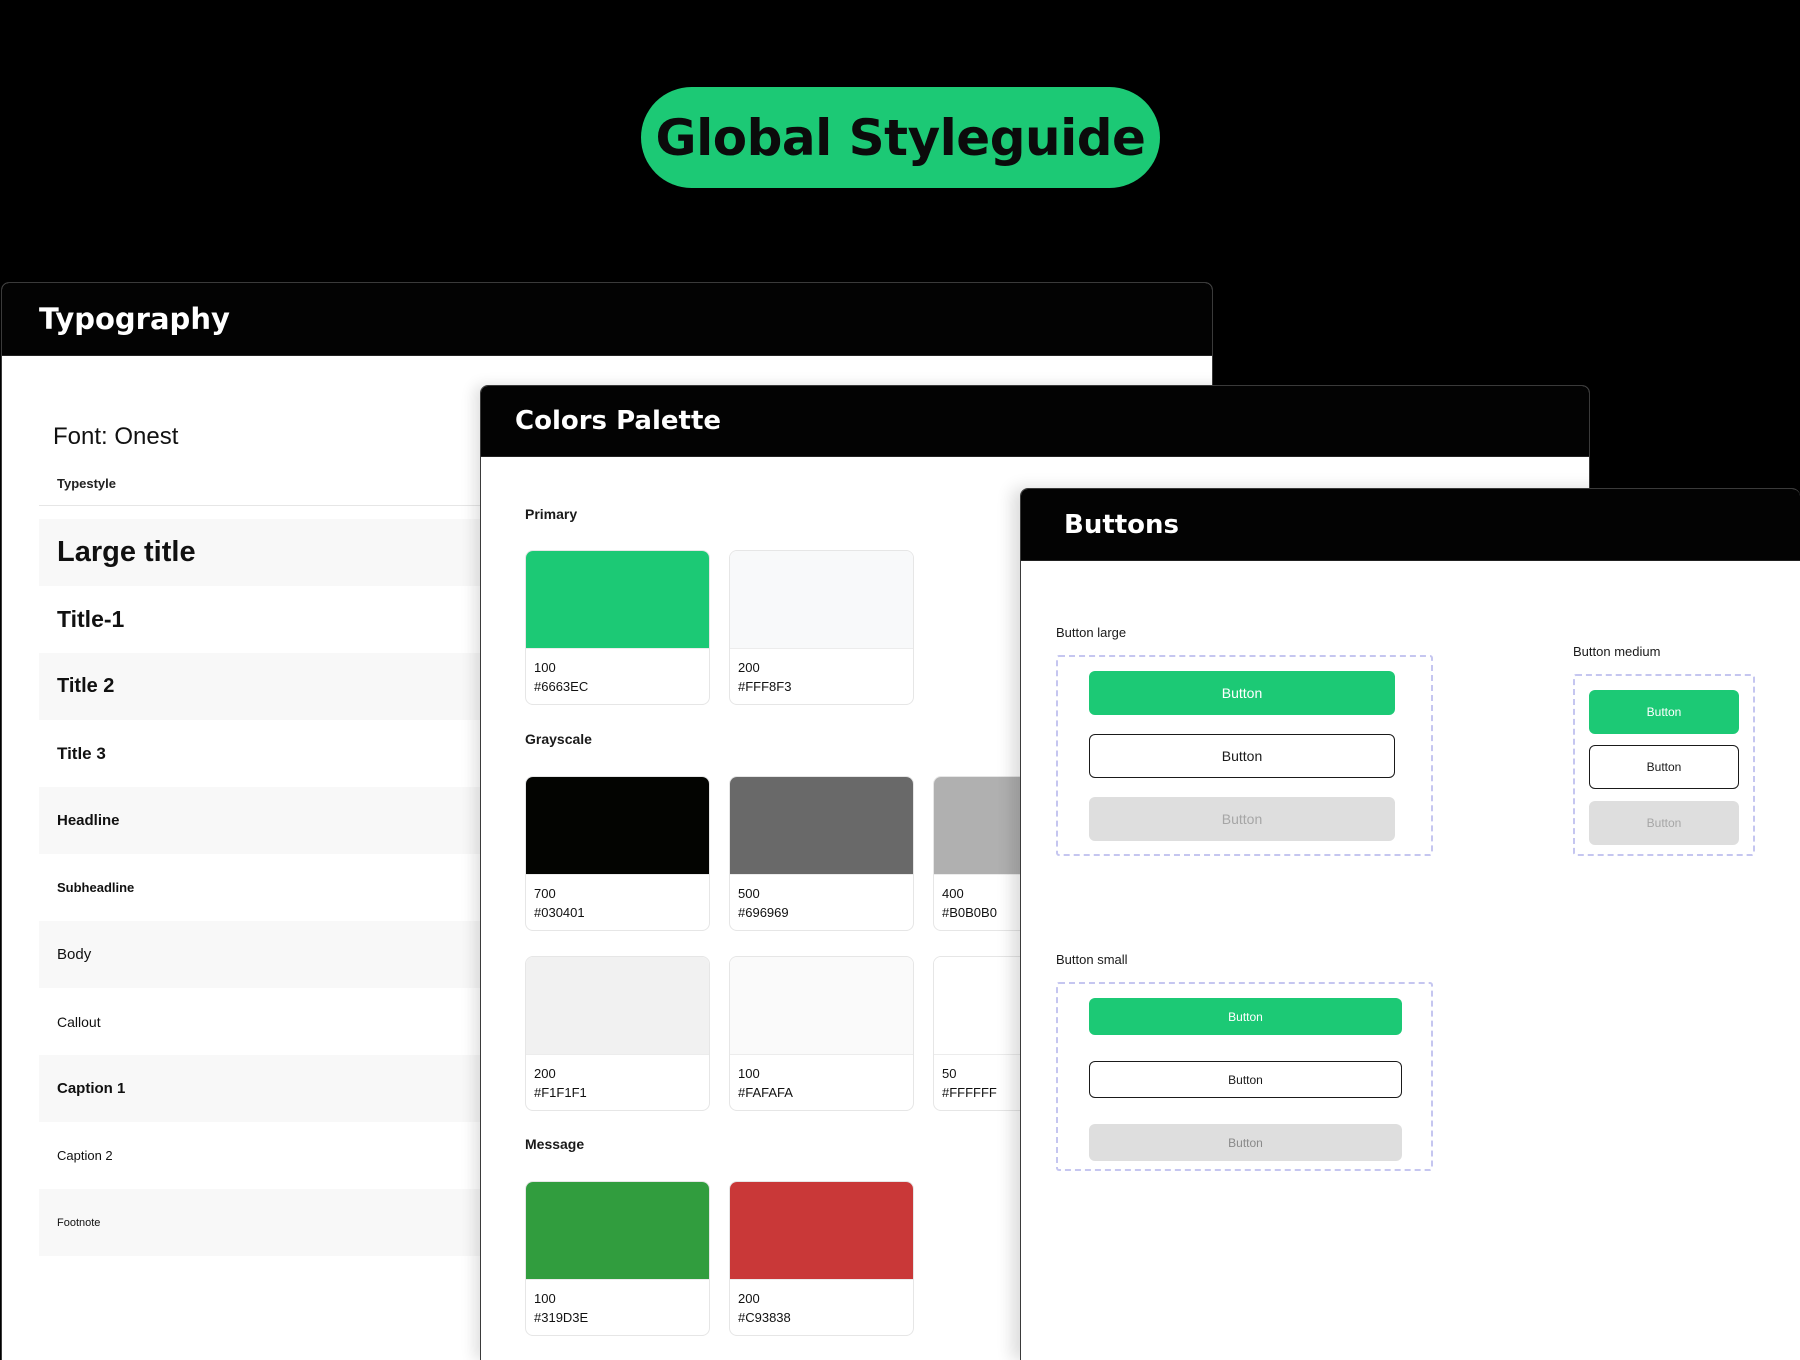  I want to click on swatch-hex: #C93838, so click(764, 1317).